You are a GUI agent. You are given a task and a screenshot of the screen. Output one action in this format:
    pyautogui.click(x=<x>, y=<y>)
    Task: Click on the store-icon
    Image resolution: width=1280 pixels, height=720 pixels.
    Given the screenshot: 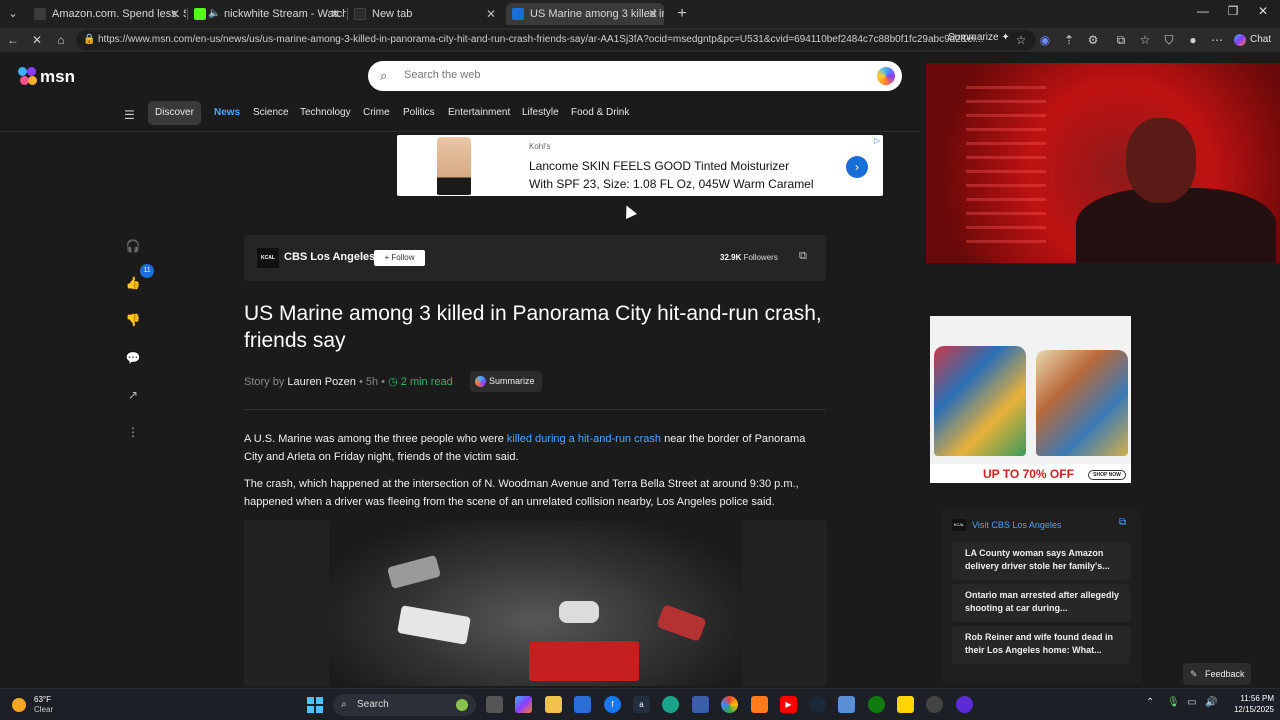 What is the action you would take?
    pyautogui.click(x=582, y=704)
    